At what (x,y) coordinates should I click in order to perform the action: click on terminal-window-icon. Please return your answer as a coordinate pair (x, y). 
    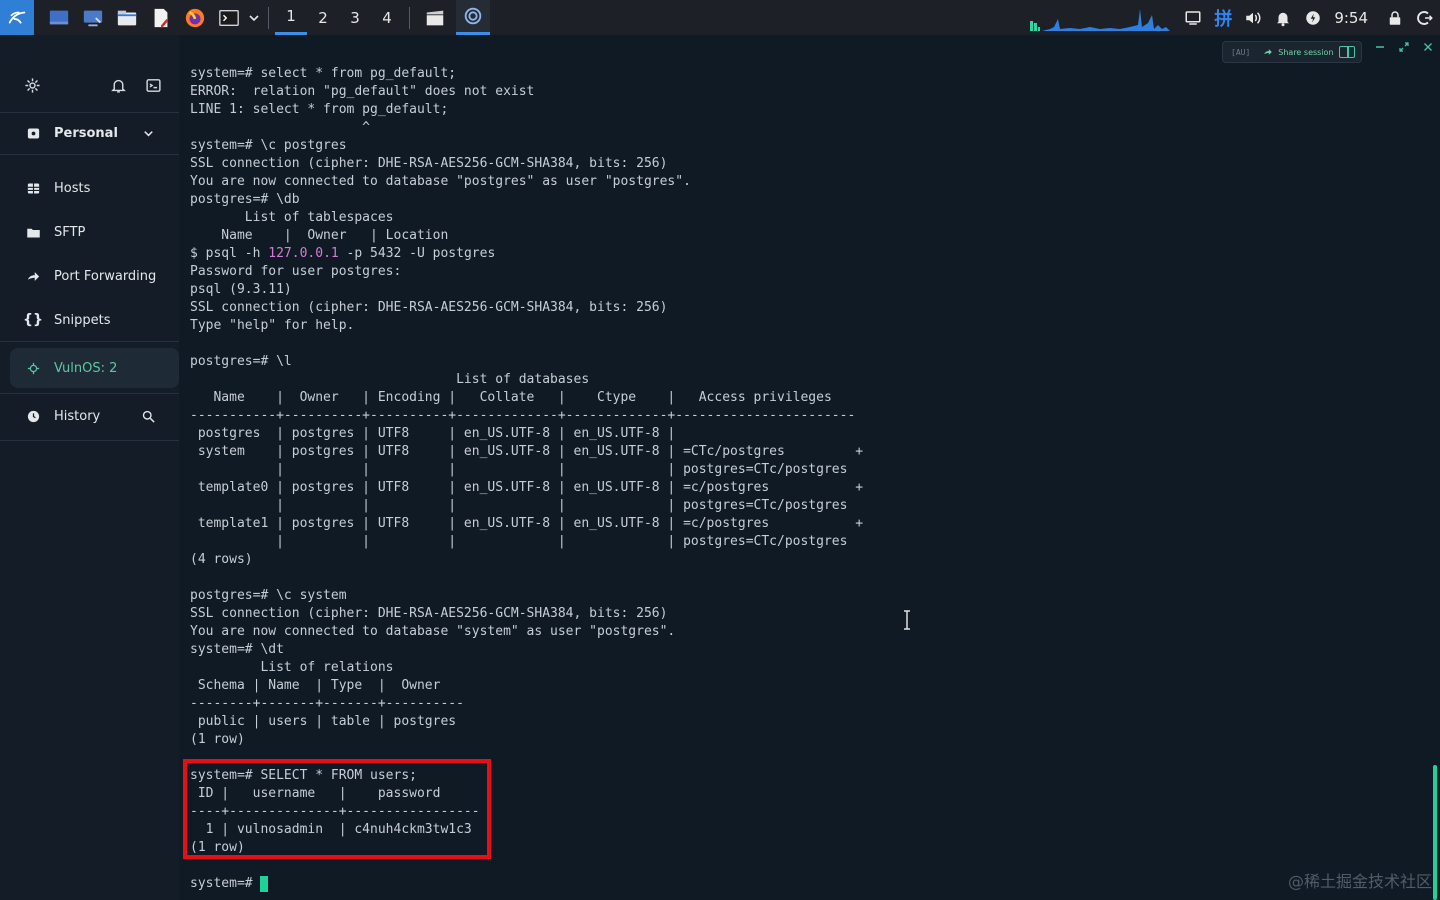
    Looking at the image, I should click on (153, 85).